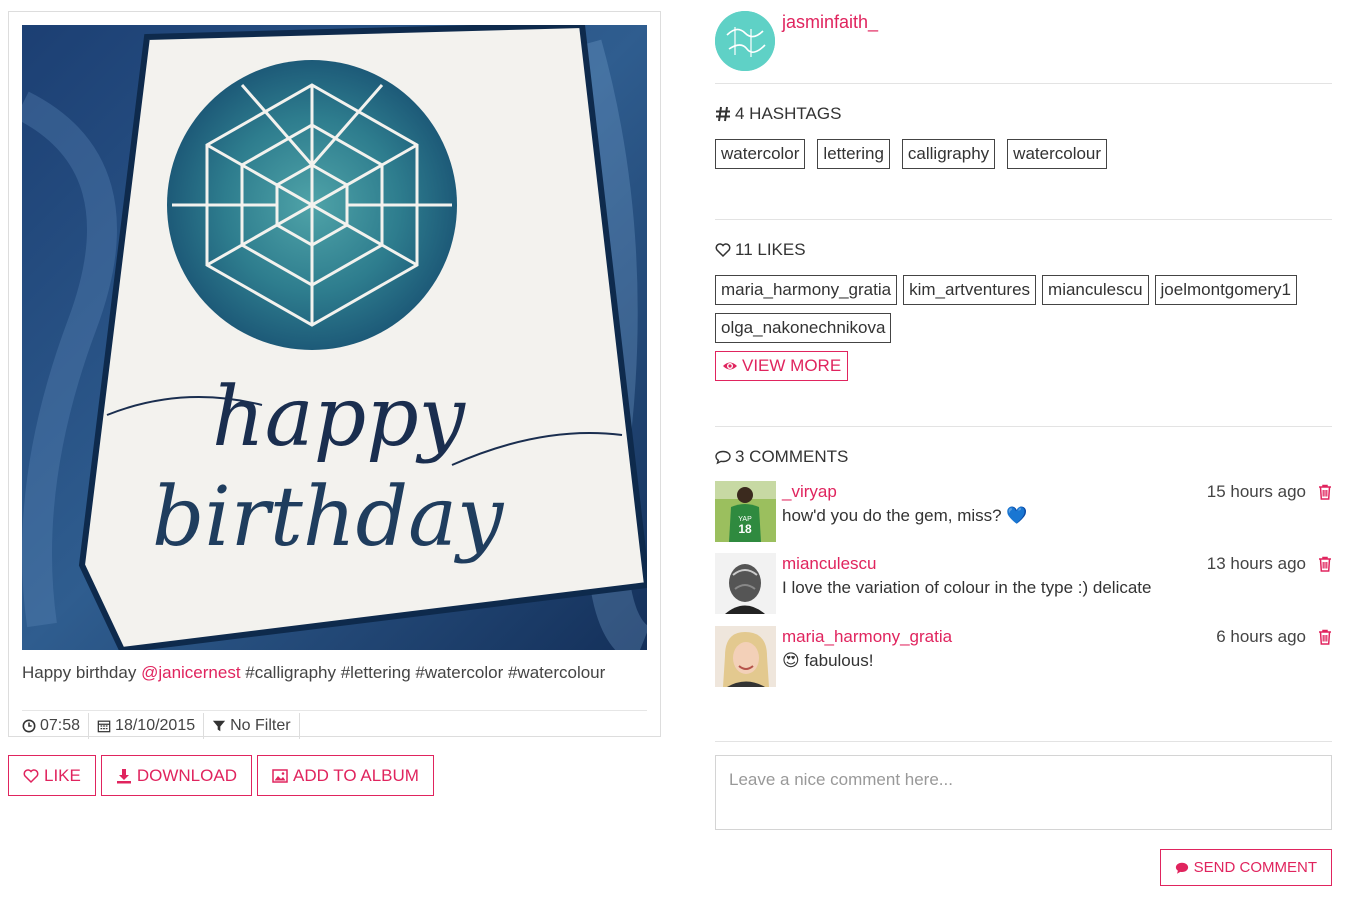  What do you see at coordinates (792, 365) in the screenshot?
I see `view-more-label: VIEW MORE` at bounding box center [792, 365].